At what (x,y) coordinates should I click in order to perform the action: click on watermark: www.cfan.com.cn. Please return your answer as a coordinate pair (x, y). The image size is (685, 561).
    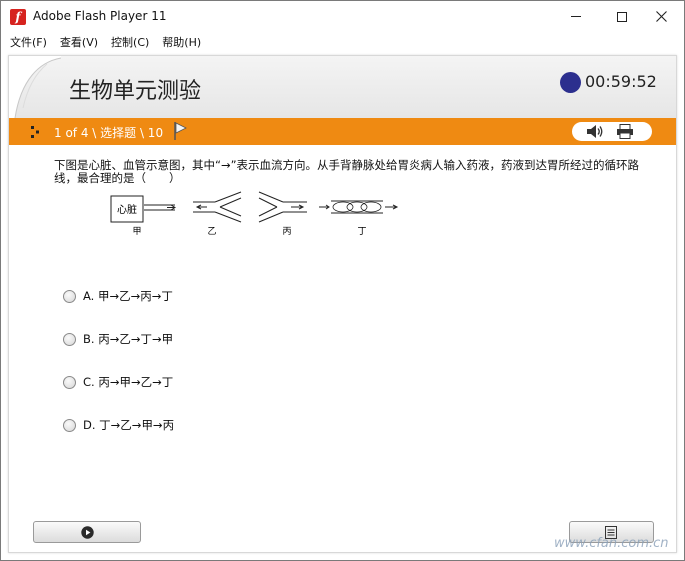
    Looking at the image, I should click on (611, 543).